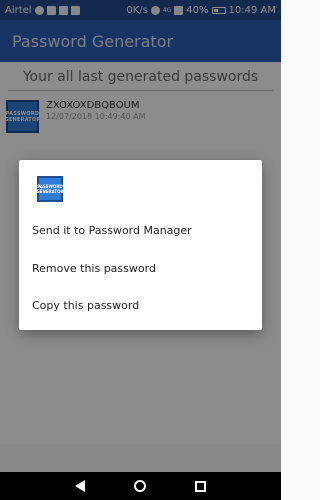  I want to click on recents-icon, so click(201, 486).